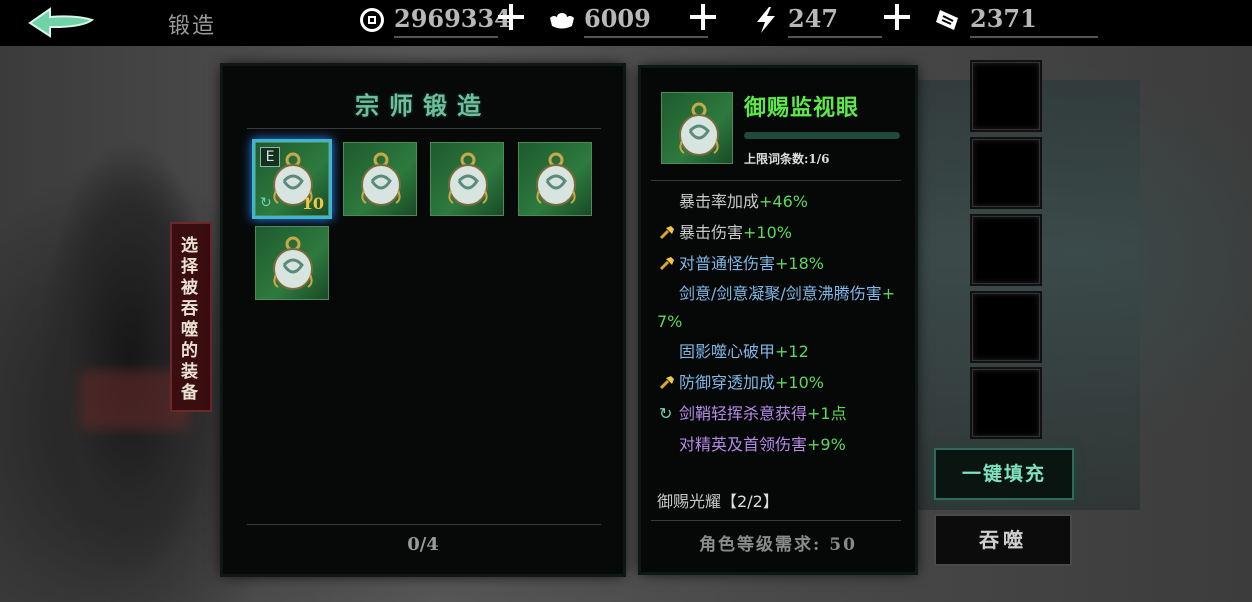 The width and height of the screenshot is (1252, 602). I want to click on forge-title-divider, so click(424, 128).